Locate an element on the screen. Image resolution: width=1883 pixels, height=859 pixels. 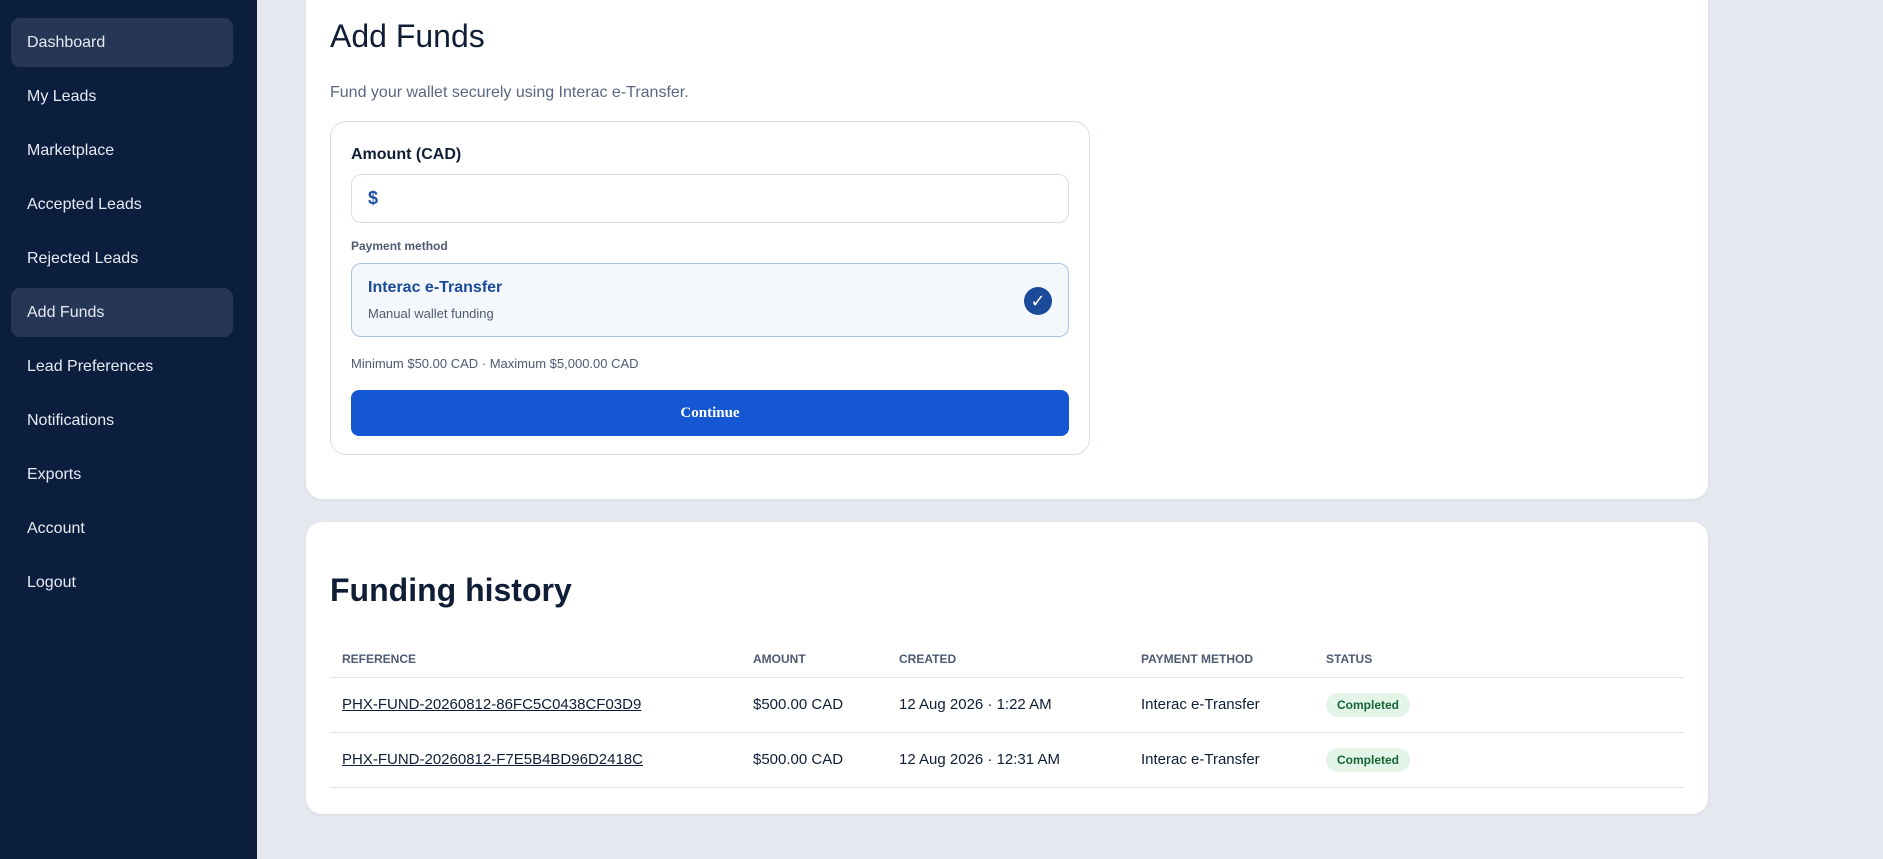
continue-button: Continue is located at coordinates (710, 413).